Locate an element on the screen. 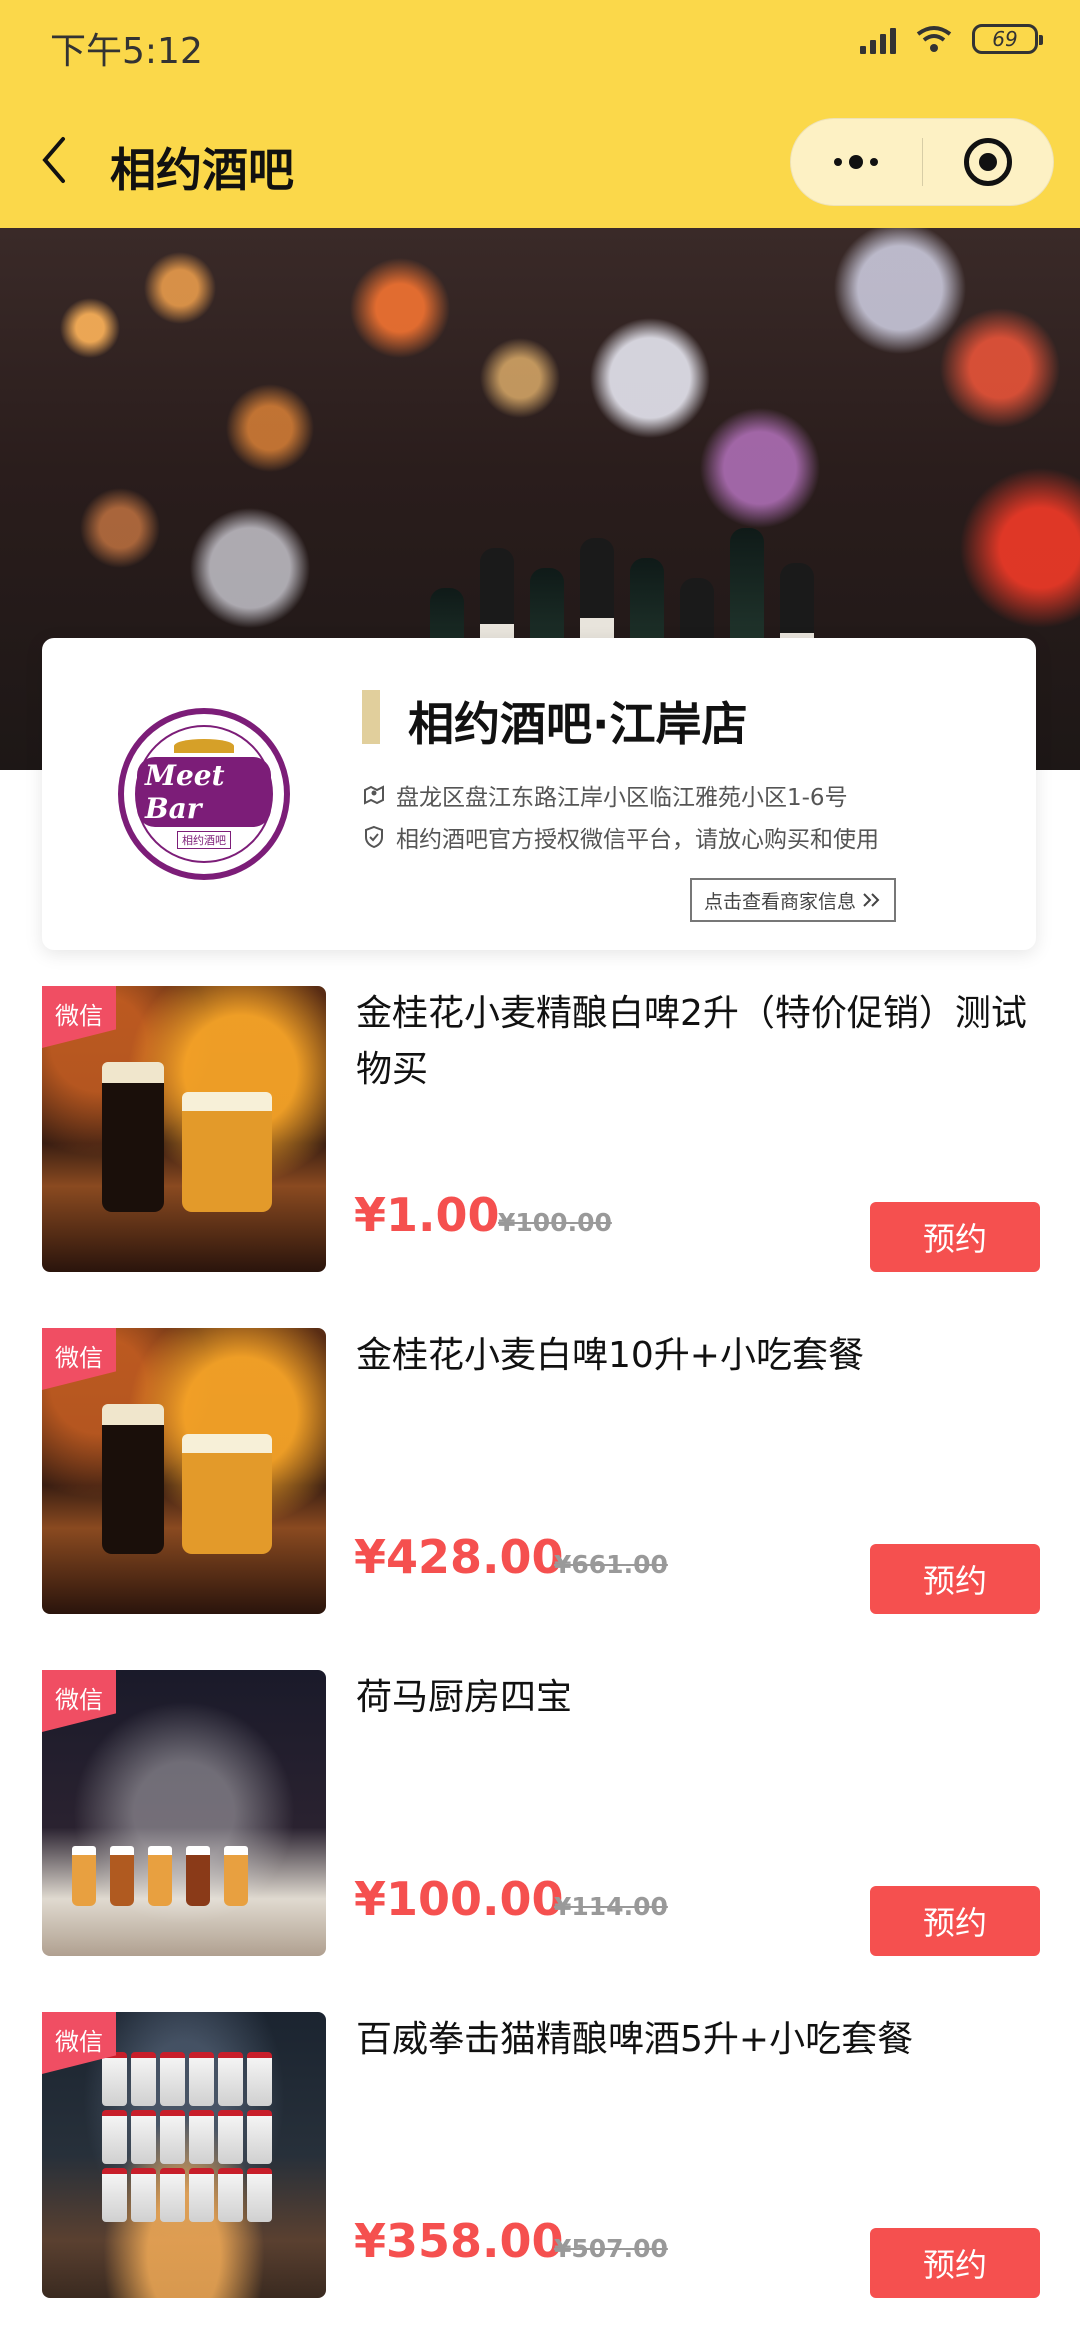 This screenshot has width=1080, height=2340. chevron-left-icon is located at coordinates (53, 160).